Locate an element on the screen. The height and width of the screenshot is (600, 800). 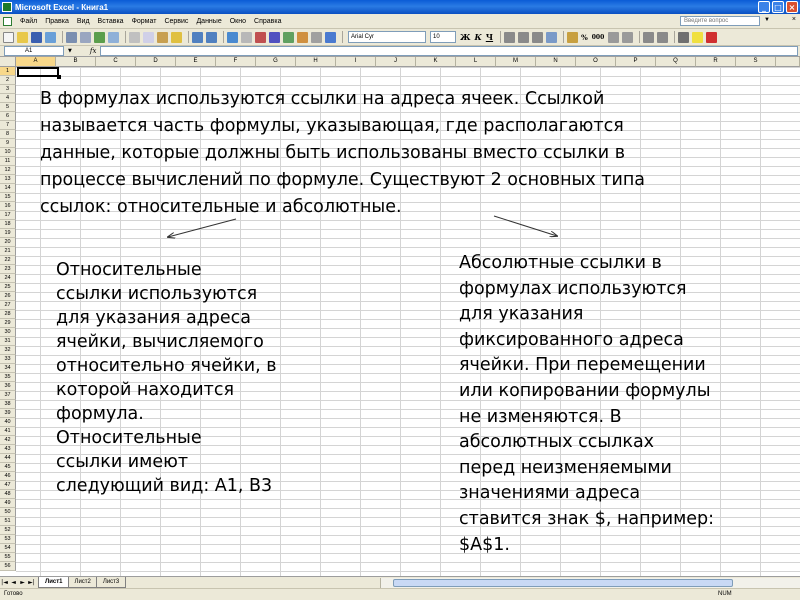
row-header-15: 15 is located at coordinates (8, 197).